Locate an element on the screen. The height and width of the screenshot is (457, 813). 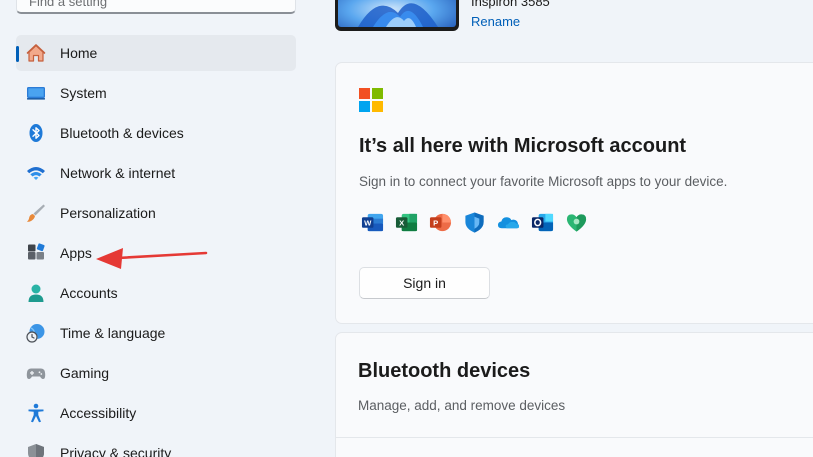
sidebar-item-accessibility: Accessibility is located at coordinates (156, 413).